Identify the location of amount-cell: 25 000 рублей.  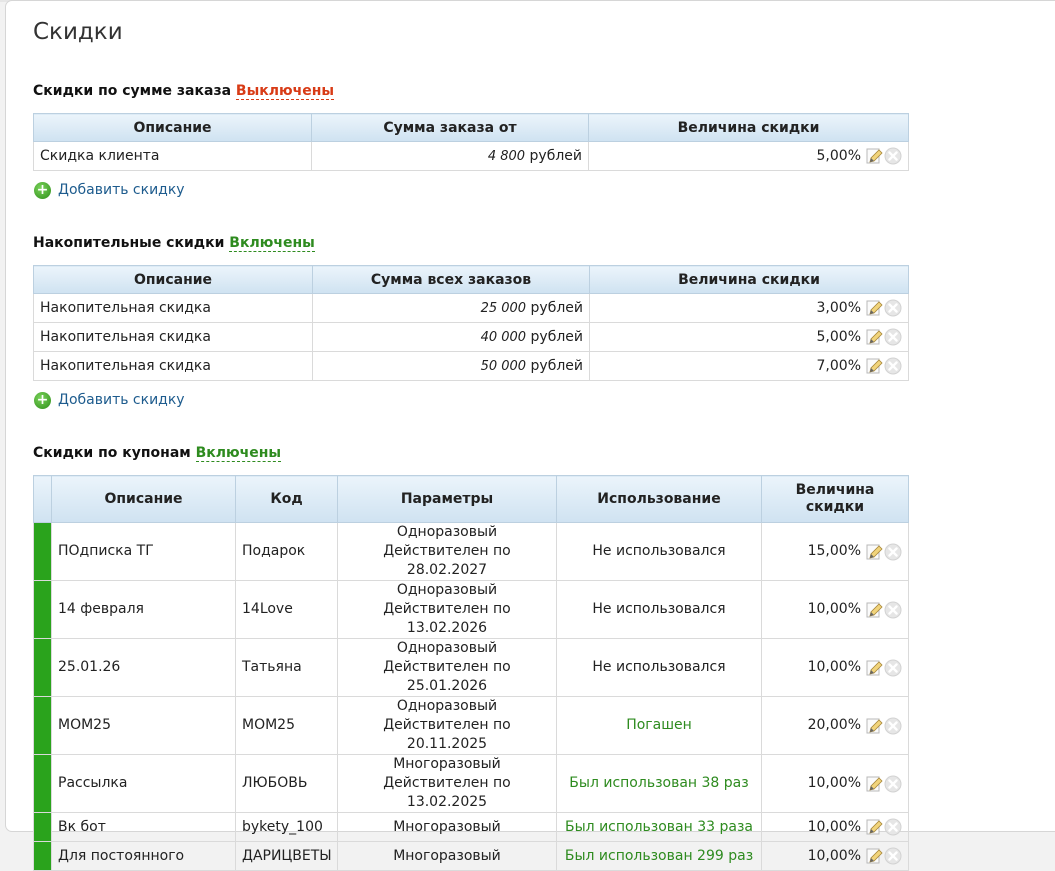
(451, 308).